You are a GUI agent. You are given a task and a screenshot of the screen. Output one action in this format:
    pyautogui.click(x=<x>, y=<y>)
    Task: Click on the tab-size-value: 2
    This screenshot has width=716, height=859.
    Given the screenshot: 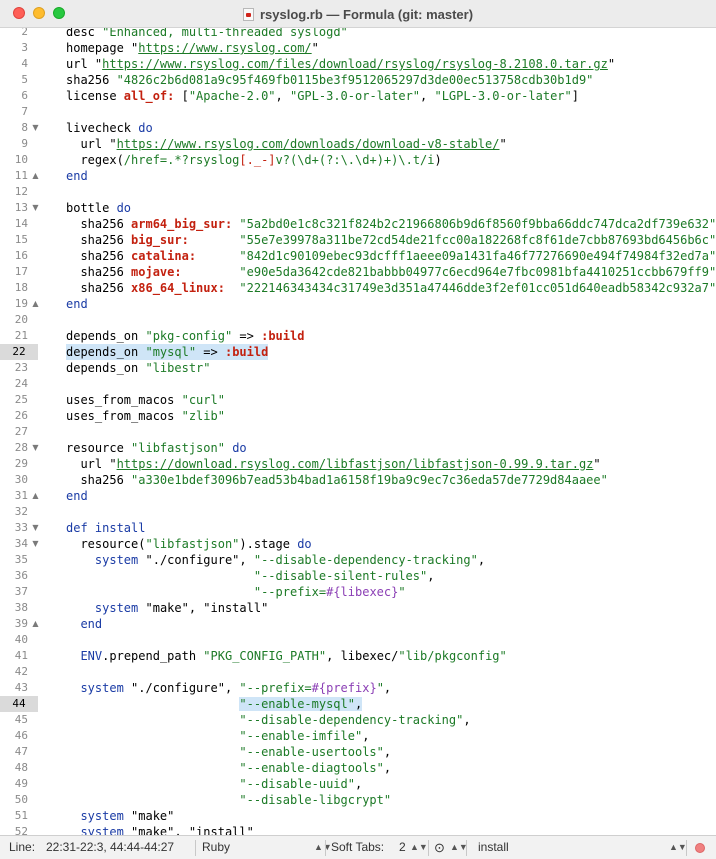 What is the action you would take?
    pyautogui.click(x=402, y=847)
    